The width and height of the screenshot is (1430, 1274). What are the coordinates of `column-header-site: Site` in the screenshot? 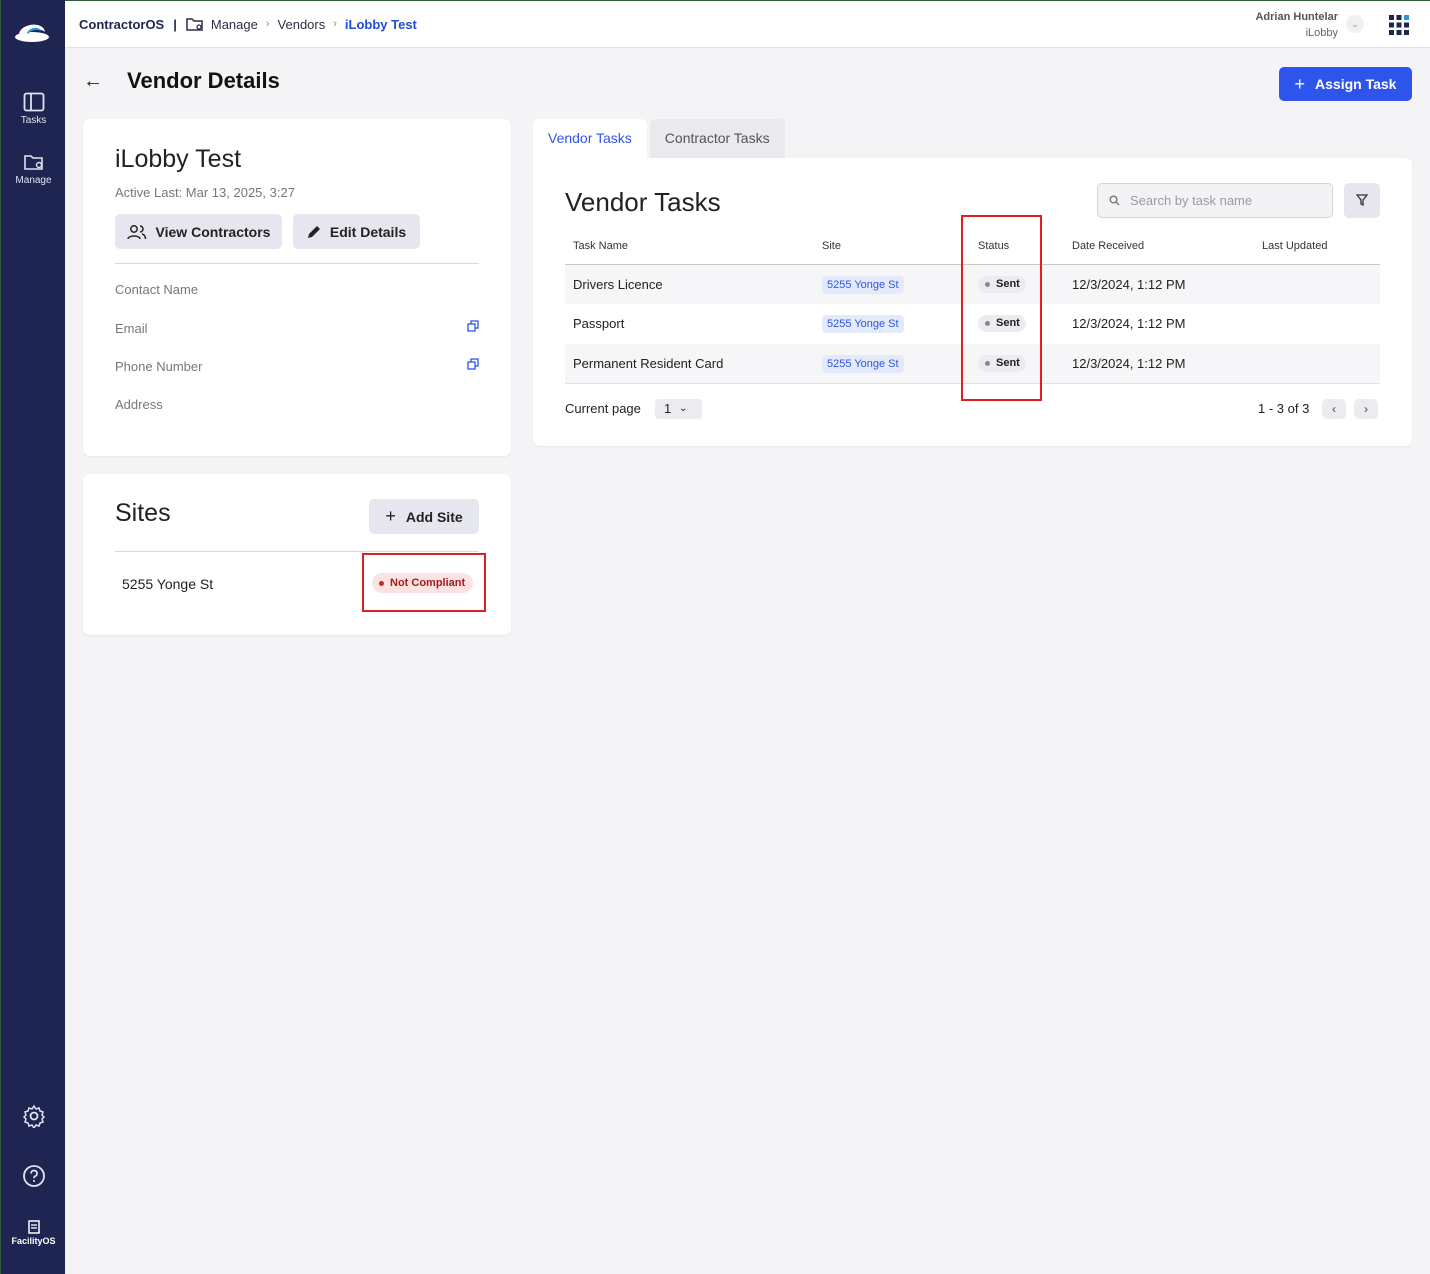 It's located at (831, 246).